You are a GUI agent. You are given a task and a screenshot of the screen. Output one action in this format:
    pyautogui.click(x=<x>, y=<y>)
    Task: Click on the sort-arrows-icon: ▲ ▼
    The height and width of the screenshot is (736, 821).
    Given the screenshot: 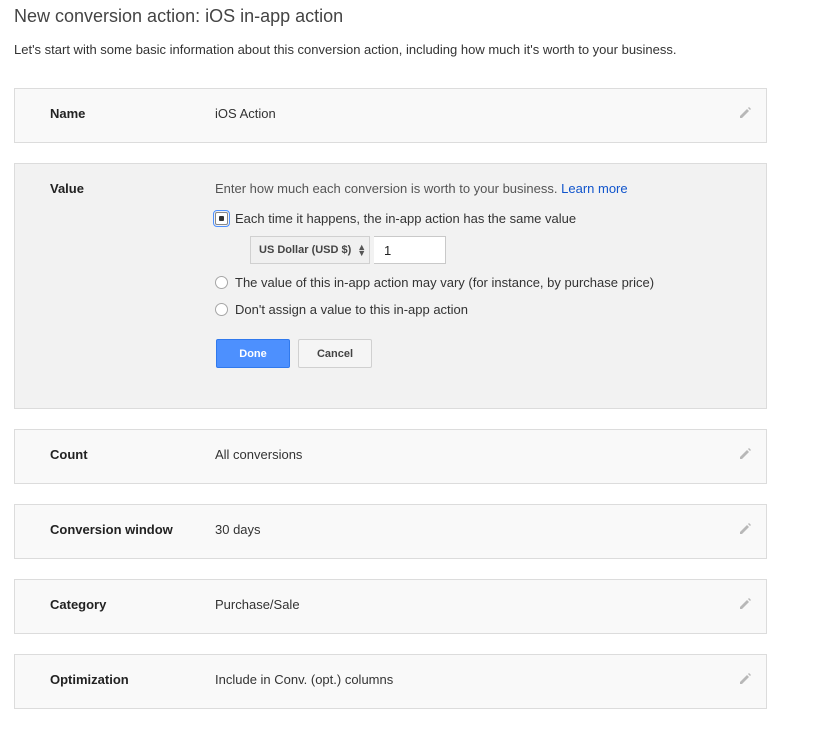 What is the action you would take?
    pyautogui.click(x=362, y=250)
    